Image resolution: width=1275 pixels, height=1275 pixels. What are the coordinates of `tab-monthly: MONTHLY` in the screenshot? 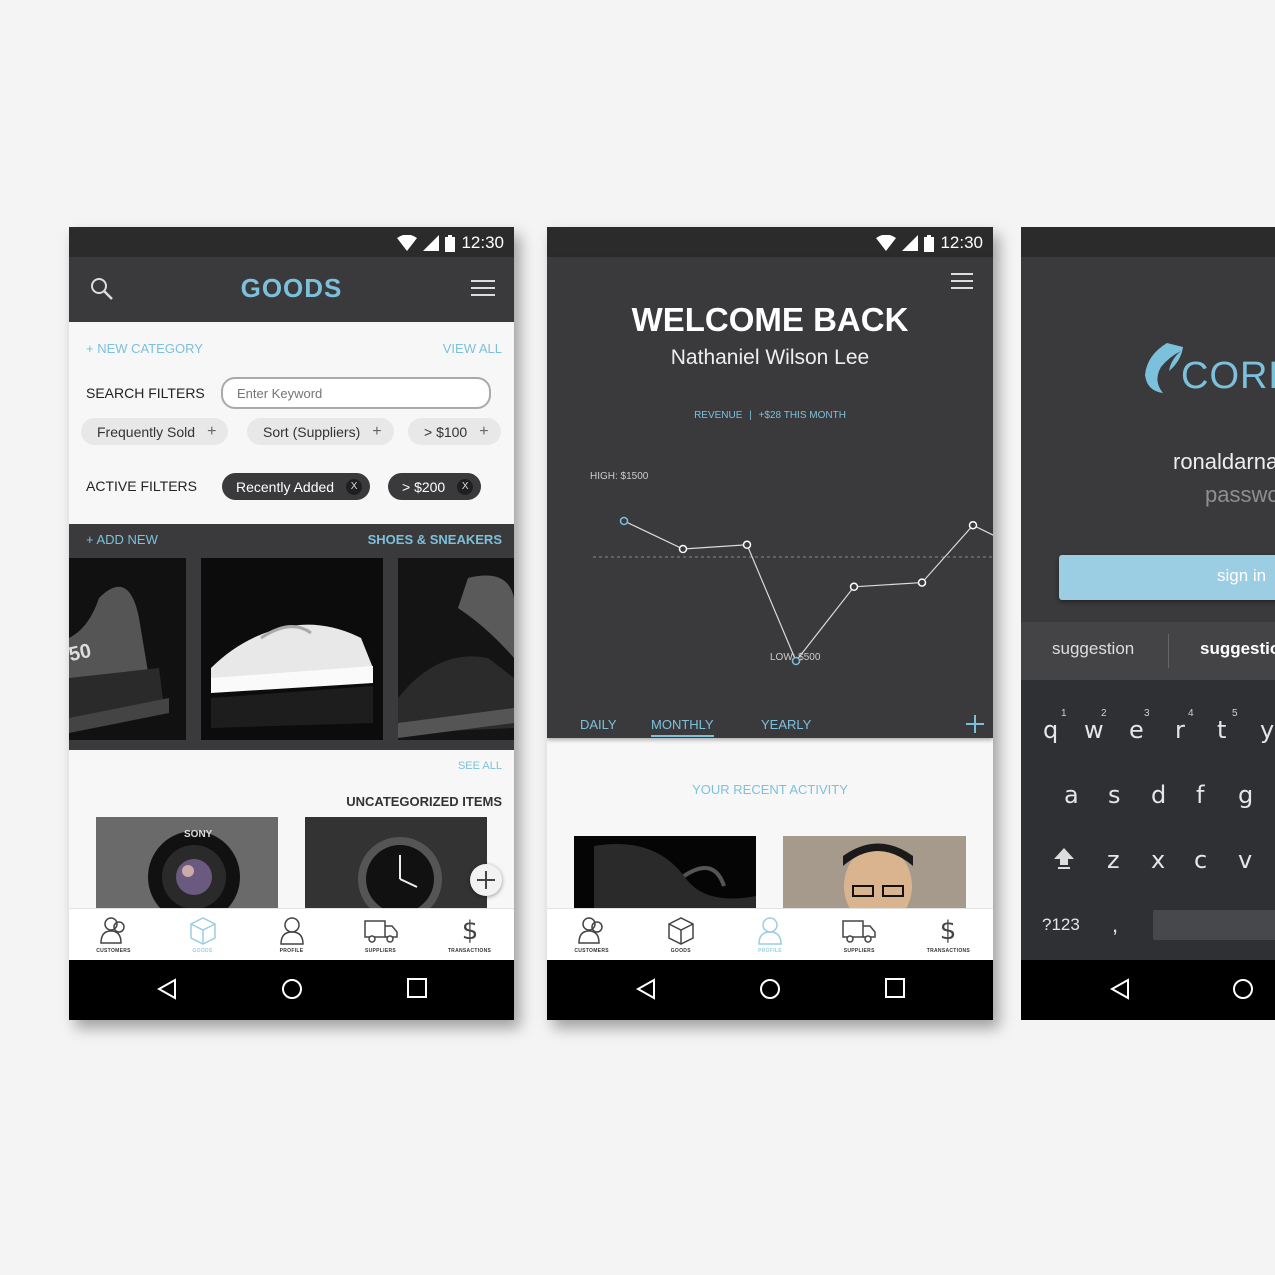 It's located at (682, 727).